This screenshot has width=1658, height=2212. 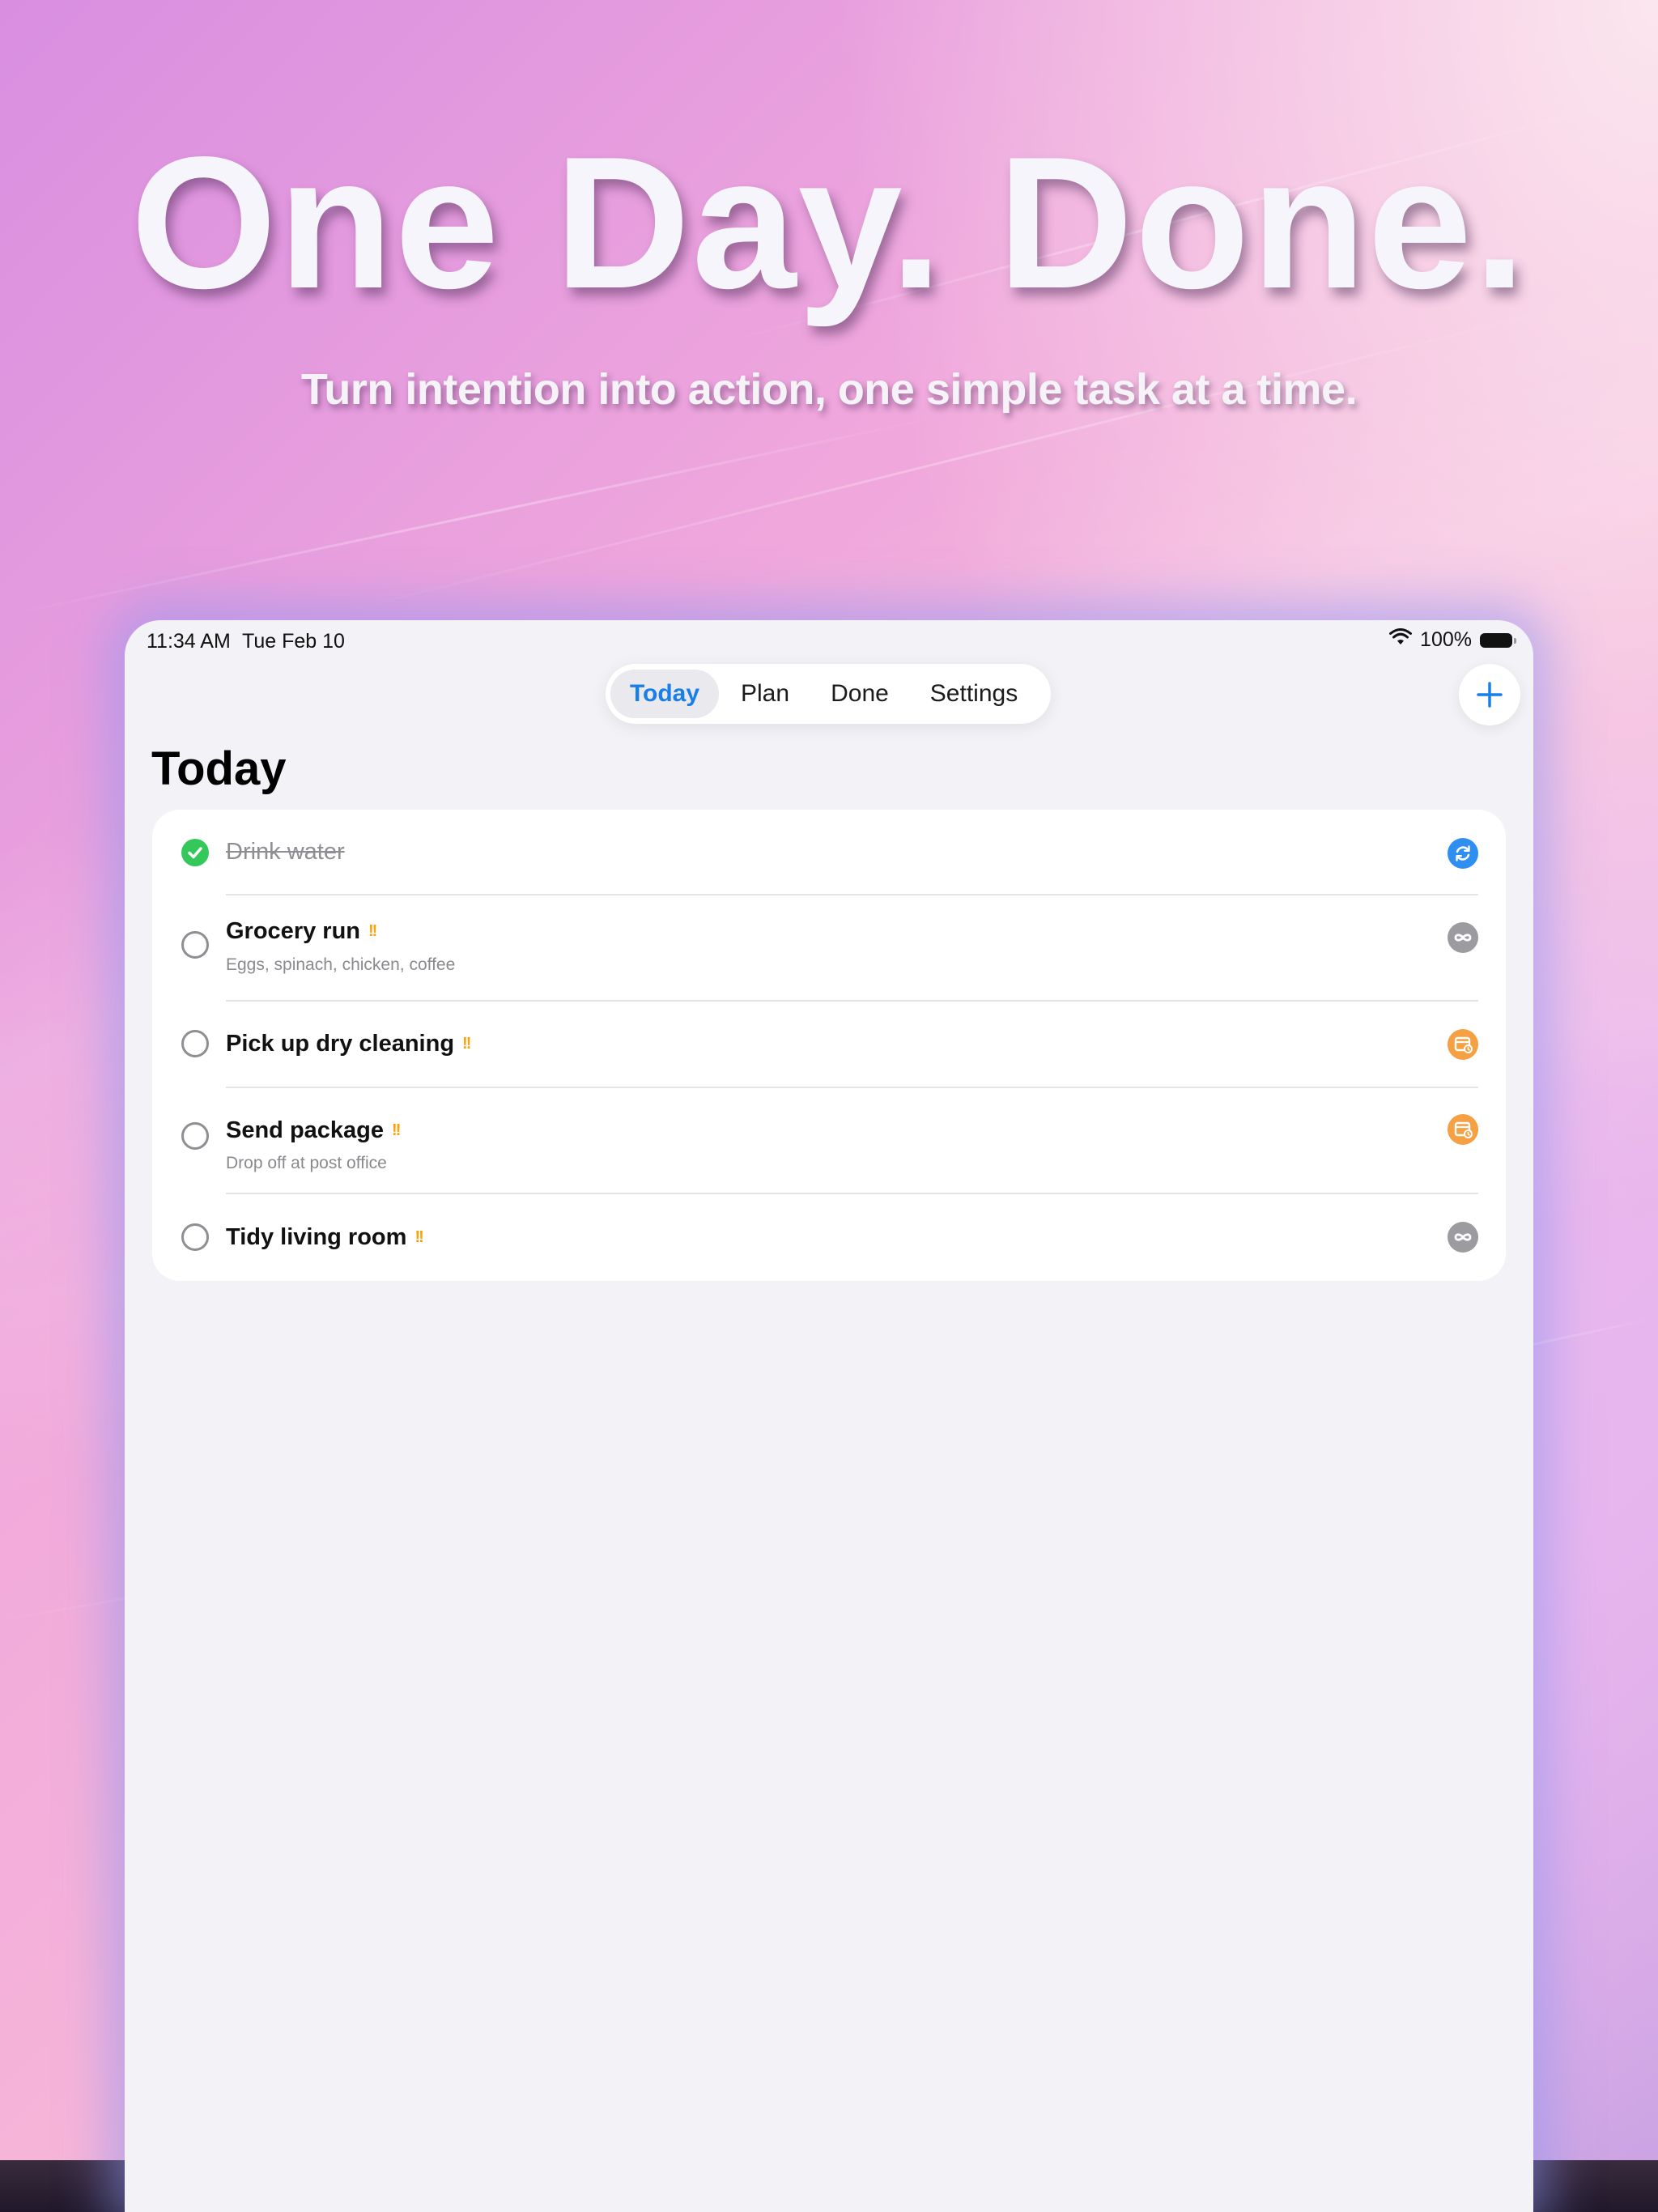 I want to click on checkmark-icon, so click(x=195, y=853).